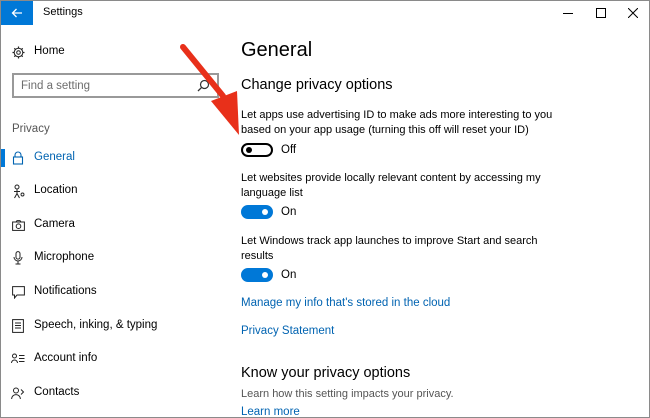 Image resolution: width=650 pixels, height=418 pixels. I want to click on sidebar-item-contacts: Contacts, so click(115, 393).